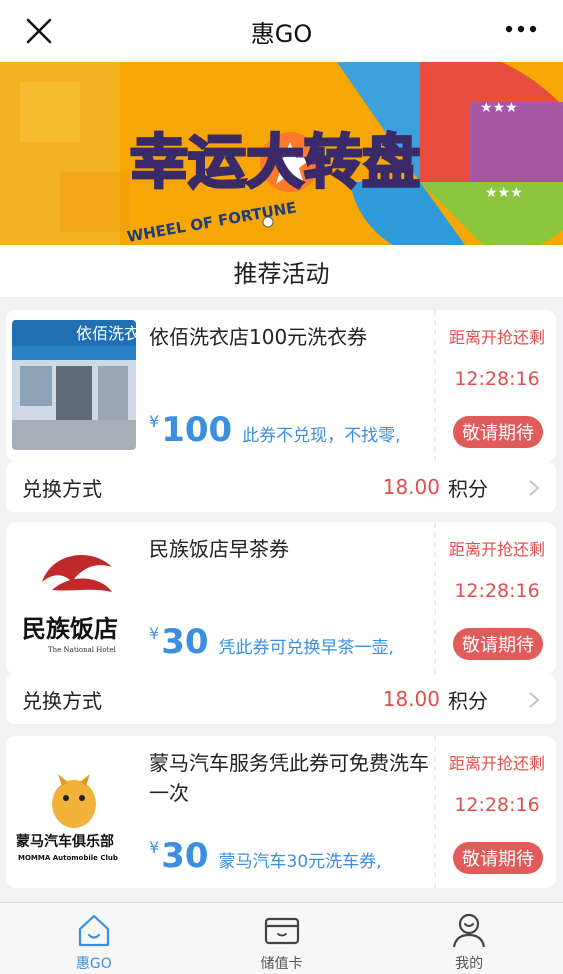  I want to click on coupon-title: 民族饭店早茶券, so click(219, 549).